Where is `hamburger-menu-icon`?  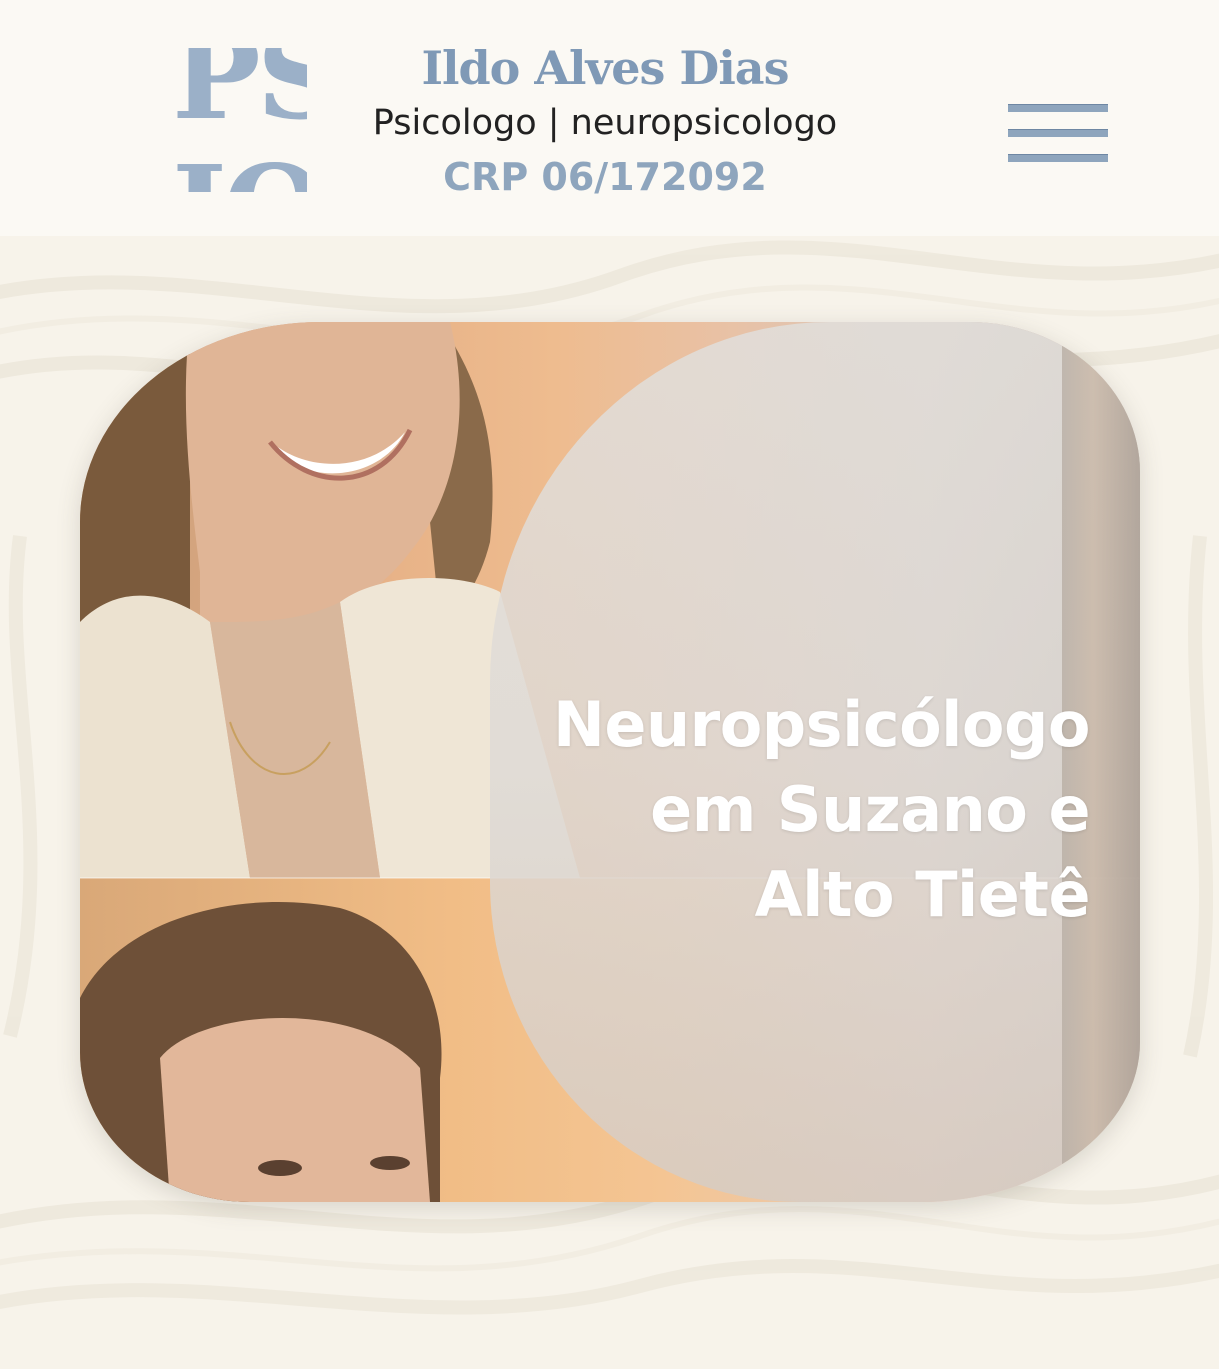 hamburger-menu-icon is located at coordinates (1058, 133).